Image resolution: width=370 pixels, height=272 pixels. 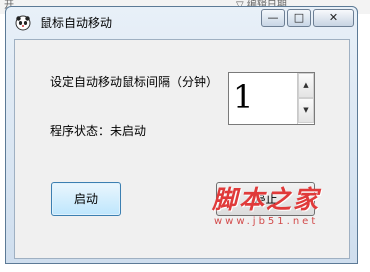 I want to click on close-button: ✕, so click(x=333, y=18).